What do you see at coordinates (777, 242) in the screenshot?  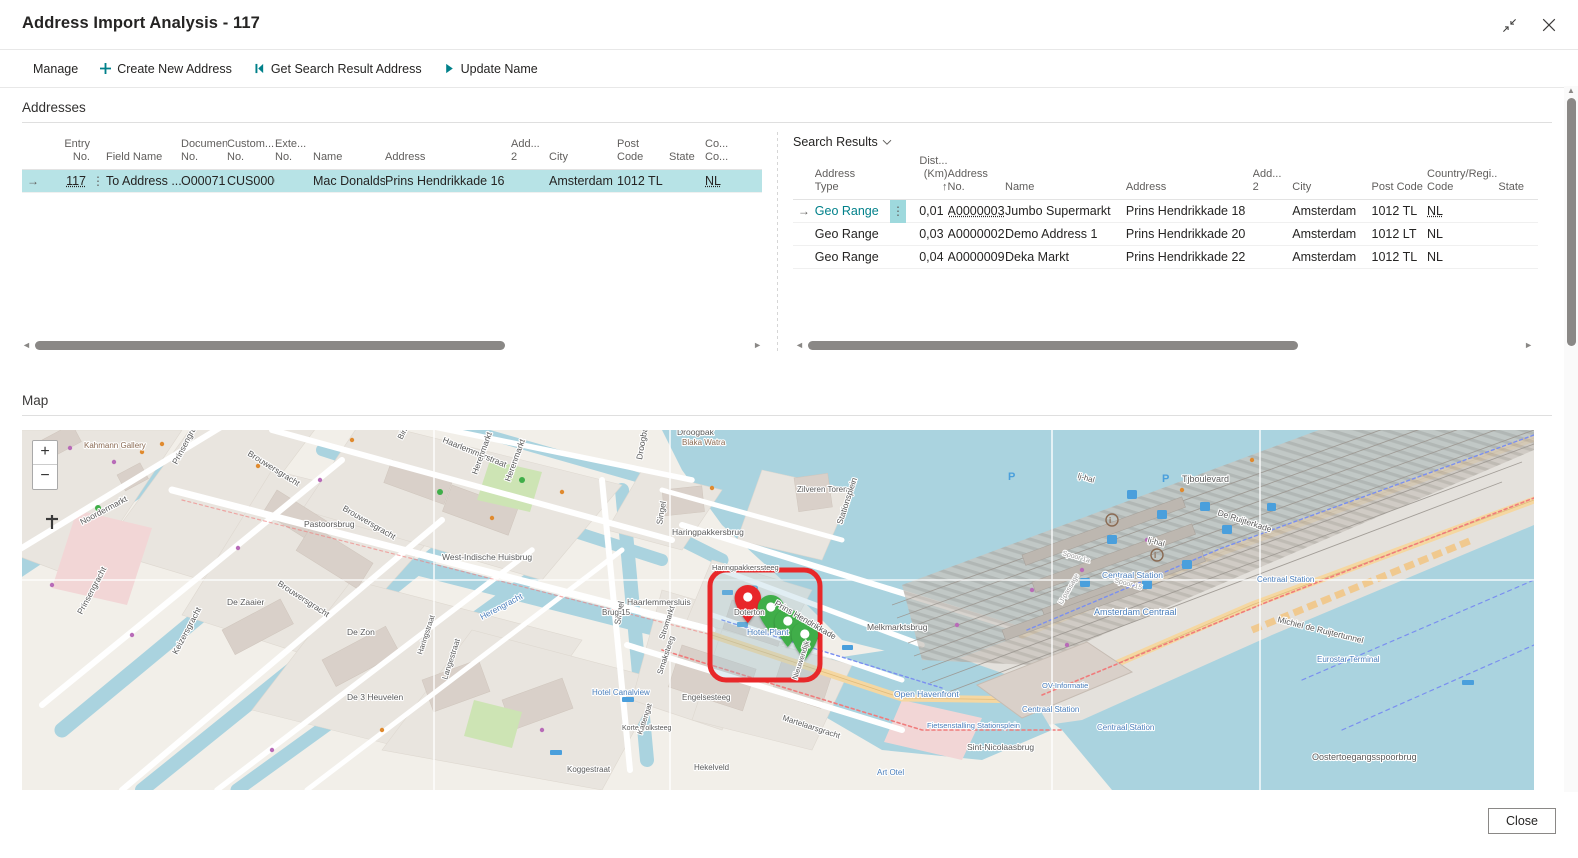 I see `grid-separator` at bounding box center [777, 242].